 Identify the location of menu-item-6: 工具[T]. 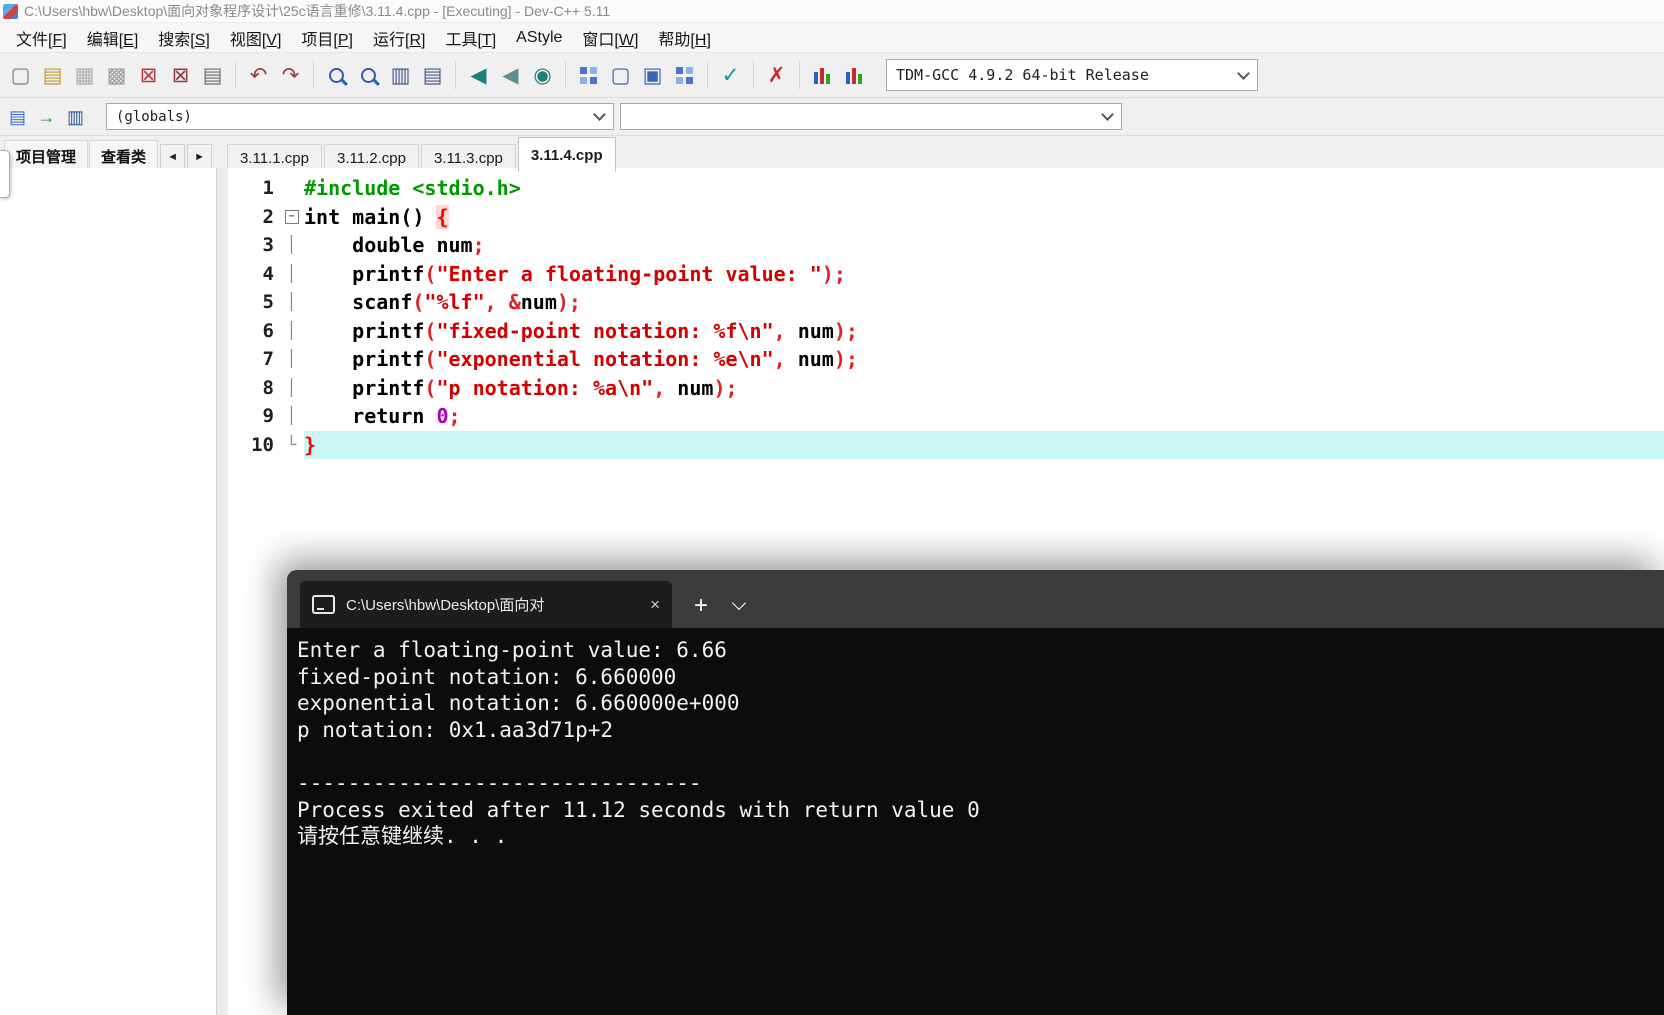
(470, 38).